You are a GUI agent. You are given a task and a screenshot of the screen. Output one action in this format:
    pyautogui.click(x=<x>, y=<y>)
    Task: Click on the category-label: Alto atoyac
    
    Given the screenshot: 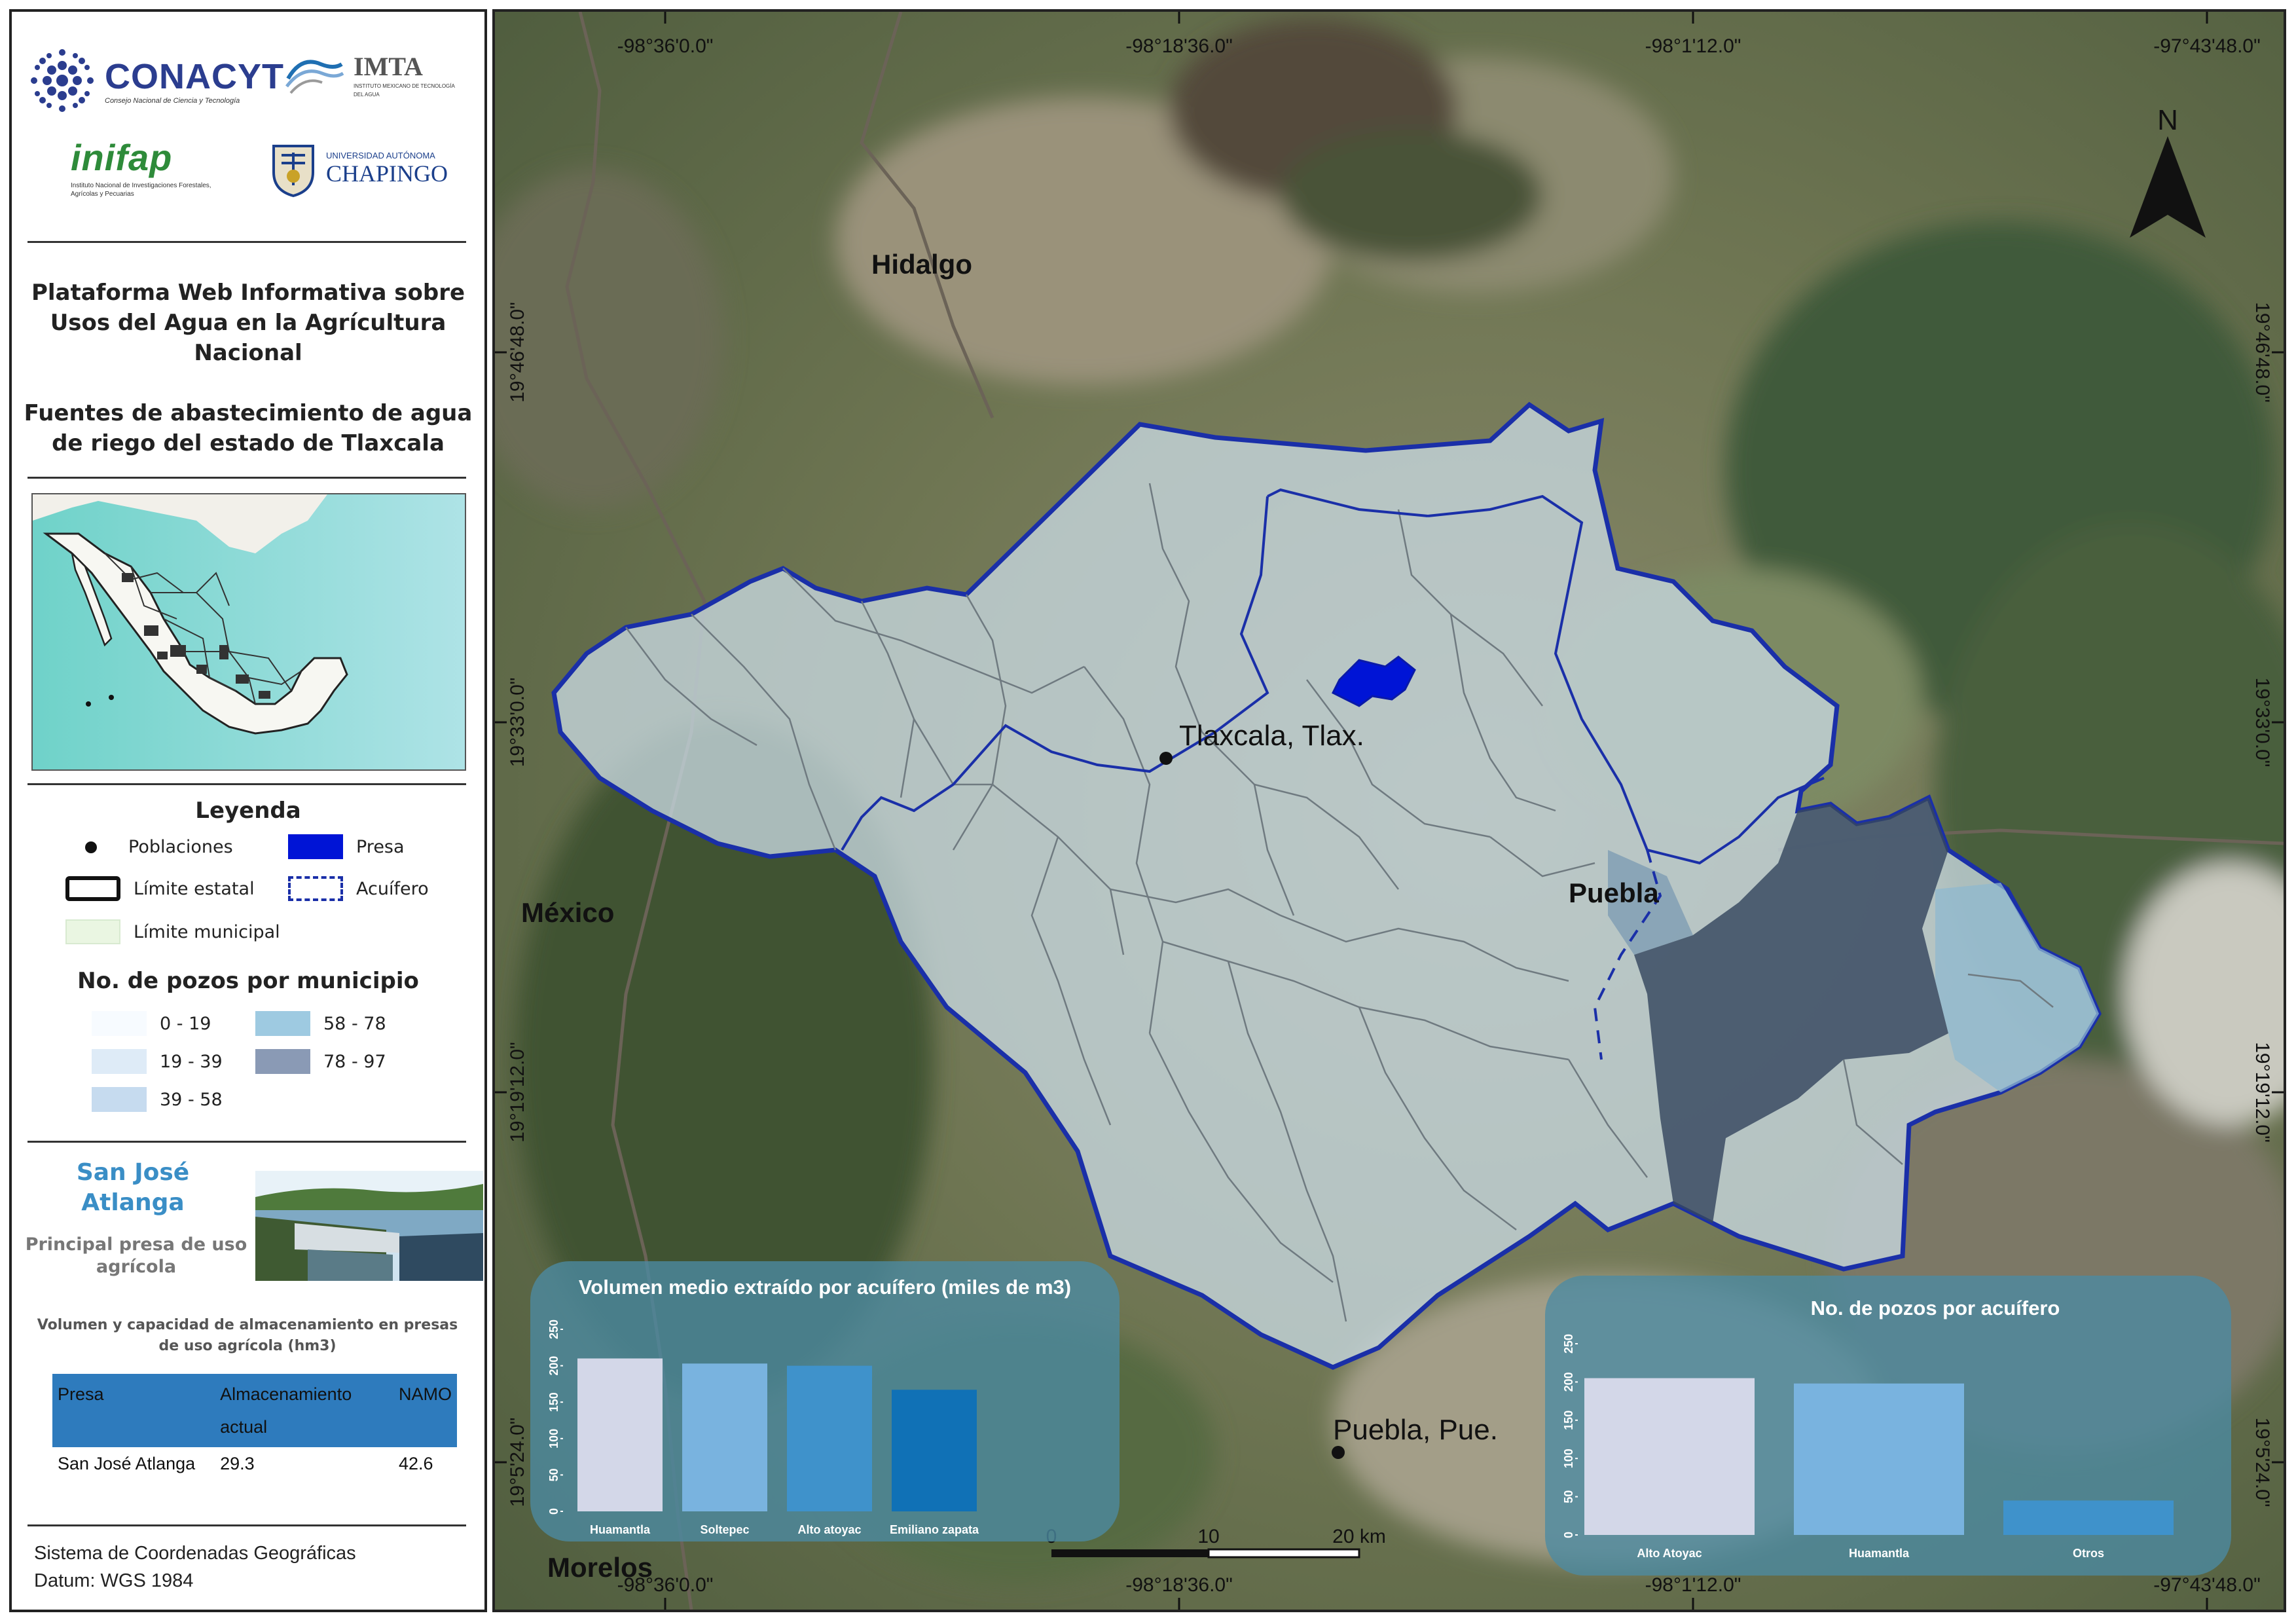 What is the action you would take?
    pyautogui.click(x=829, y=1529)
    